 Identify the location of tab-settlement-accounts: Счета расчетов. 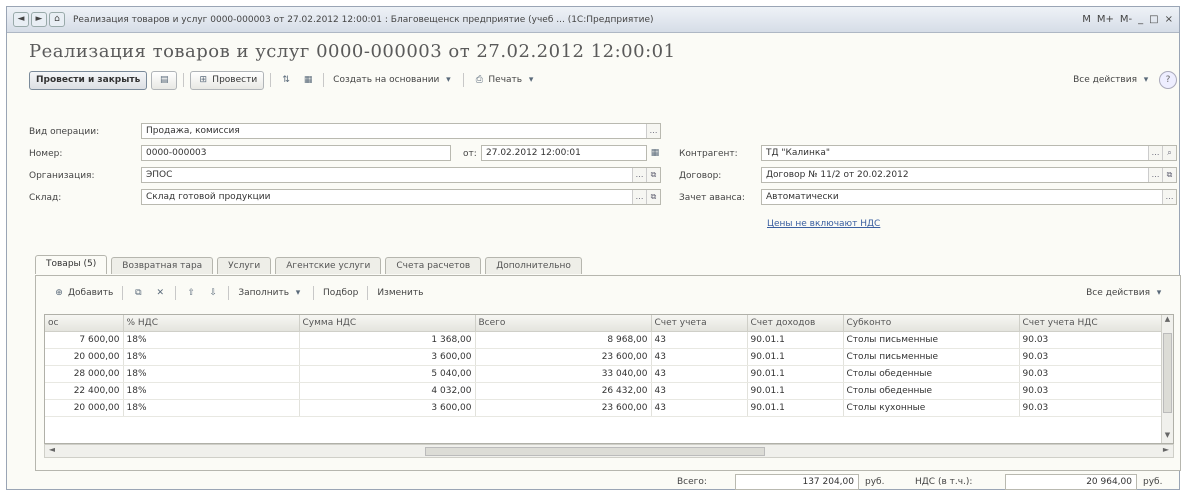
(433, 265).